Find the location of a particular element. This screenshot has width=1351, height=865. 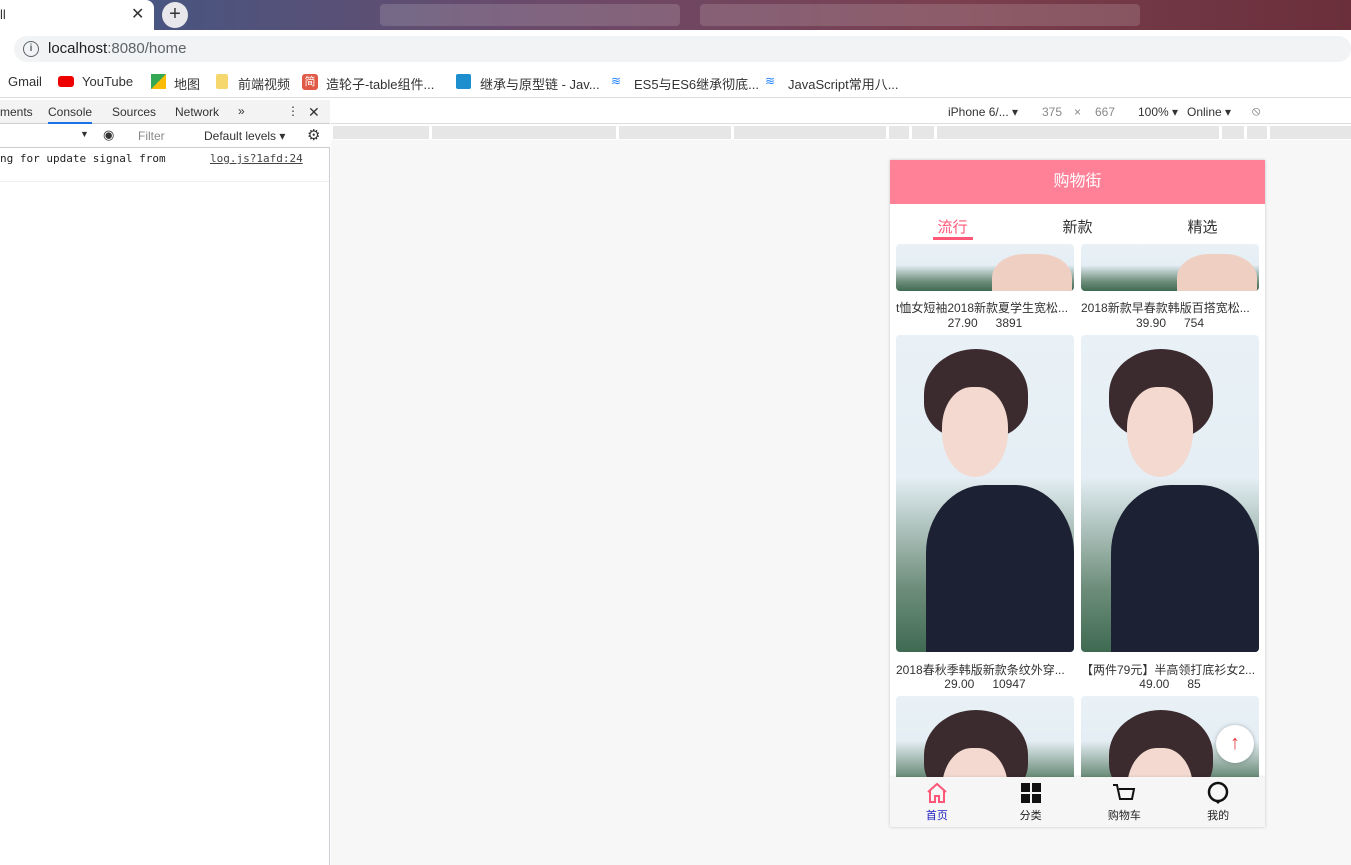

new-tab-button: + is located at coordinates (175, 15).